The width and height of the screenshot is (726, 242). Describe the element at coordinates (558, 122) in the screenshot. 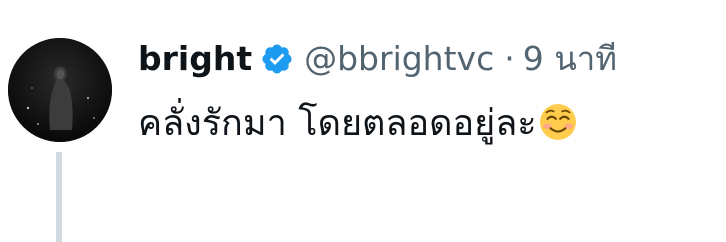

I see `smiling-face-emoji-icon` at that location.